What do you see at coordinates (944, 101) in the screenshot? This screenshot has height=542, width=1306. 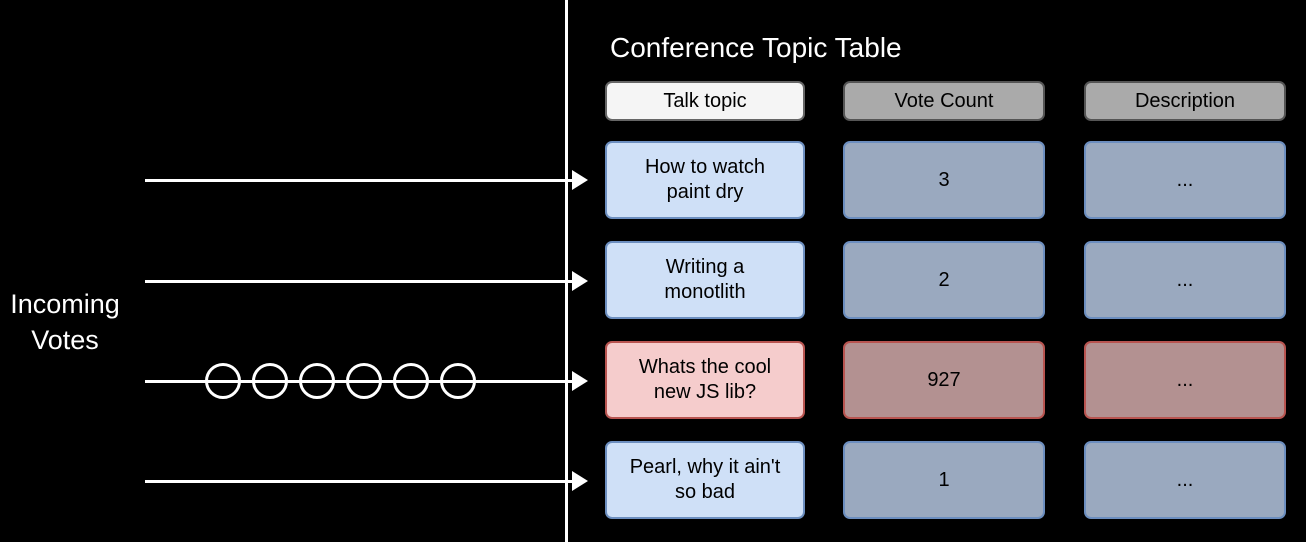 I see `column-header-votes: Vote Count` at bounding box center [944, 101].